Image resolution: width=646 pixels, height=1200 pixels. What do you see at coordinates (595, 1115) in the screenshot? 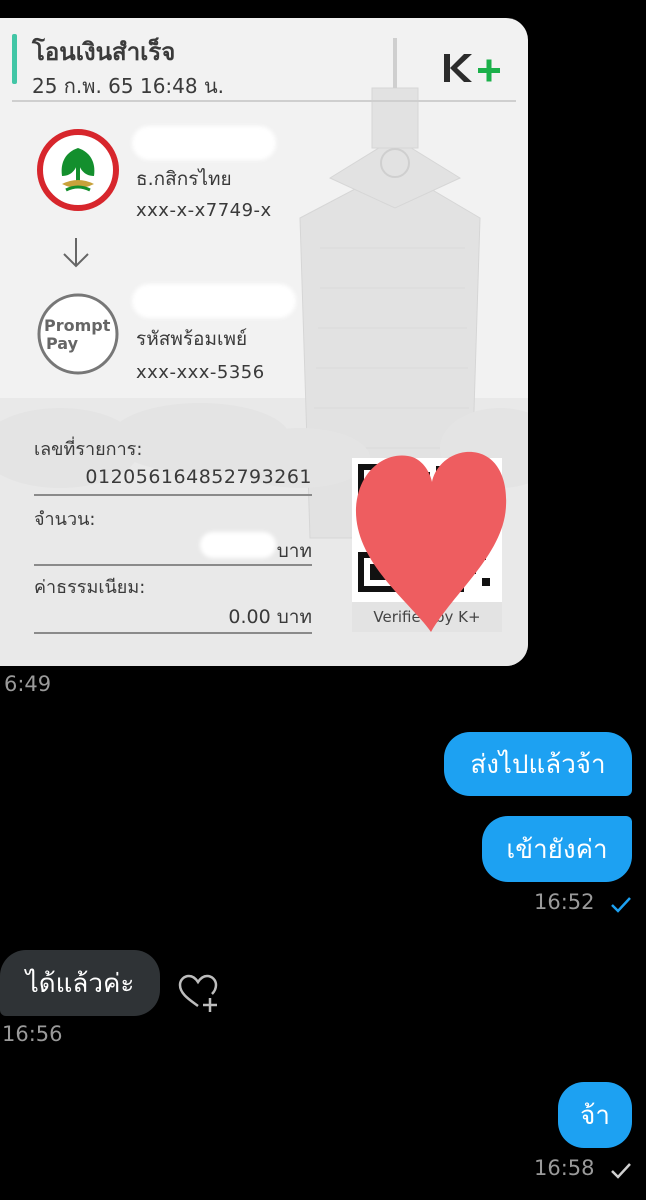
I see `message-bubble-outgoing: จ้า` at bounding box center [595, 1115].